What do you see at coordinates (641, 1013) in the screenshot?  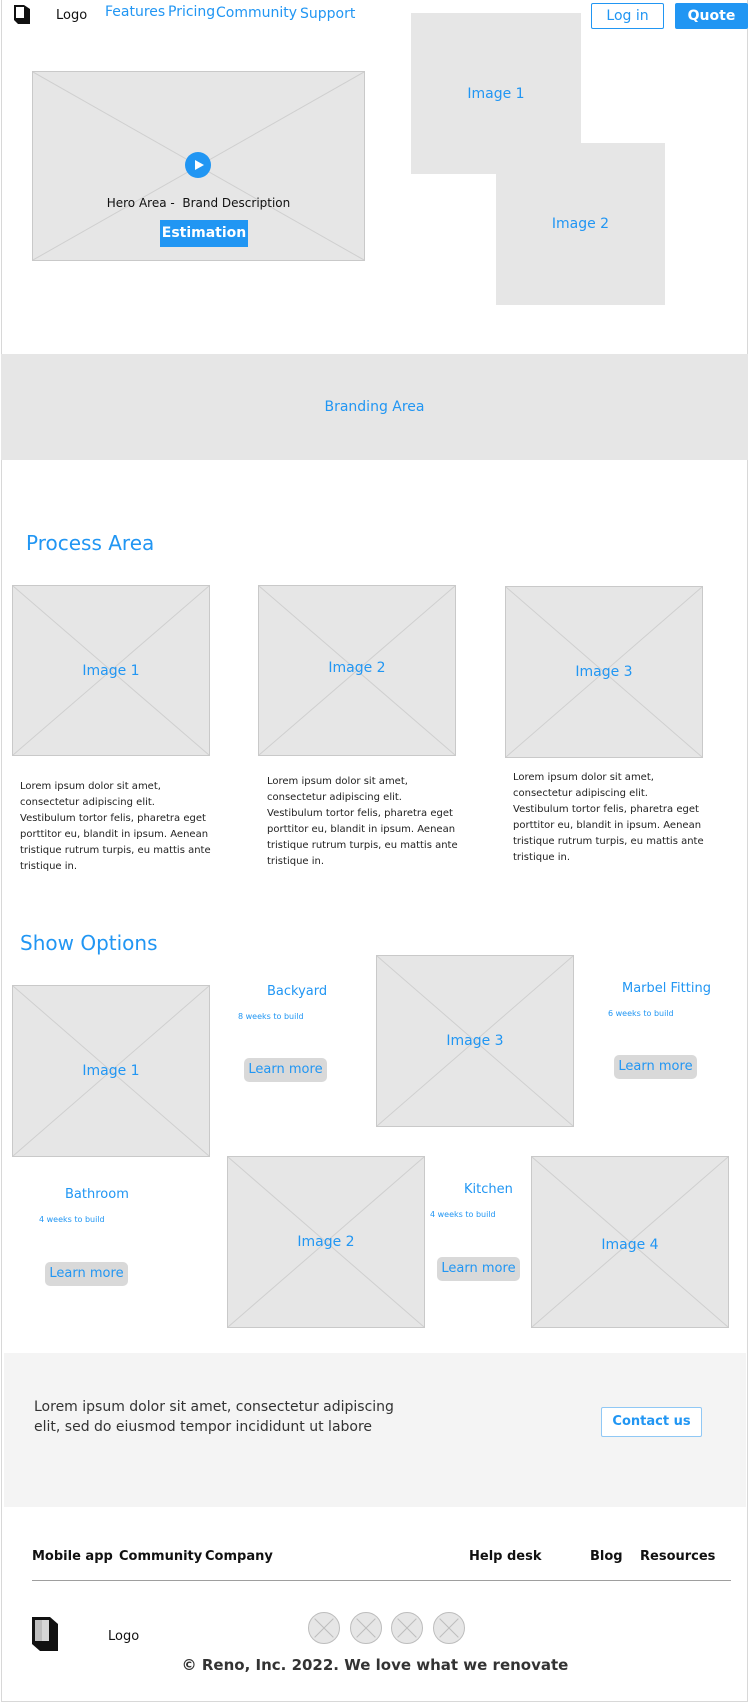 I see `option-sub-marbel-fitting: 6 weeks to build` at bounding box center [641, 1013].